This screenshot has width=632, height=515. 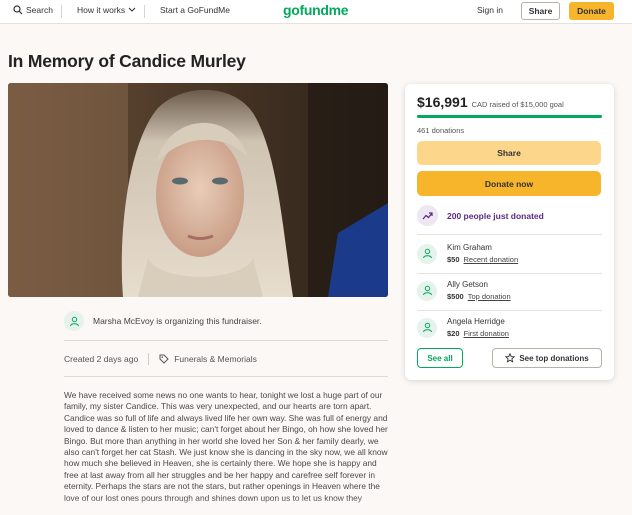 What do you see at coordinates (316, 506) in the screenshot?
I see `story-fade` at bounding box center [316, 506].